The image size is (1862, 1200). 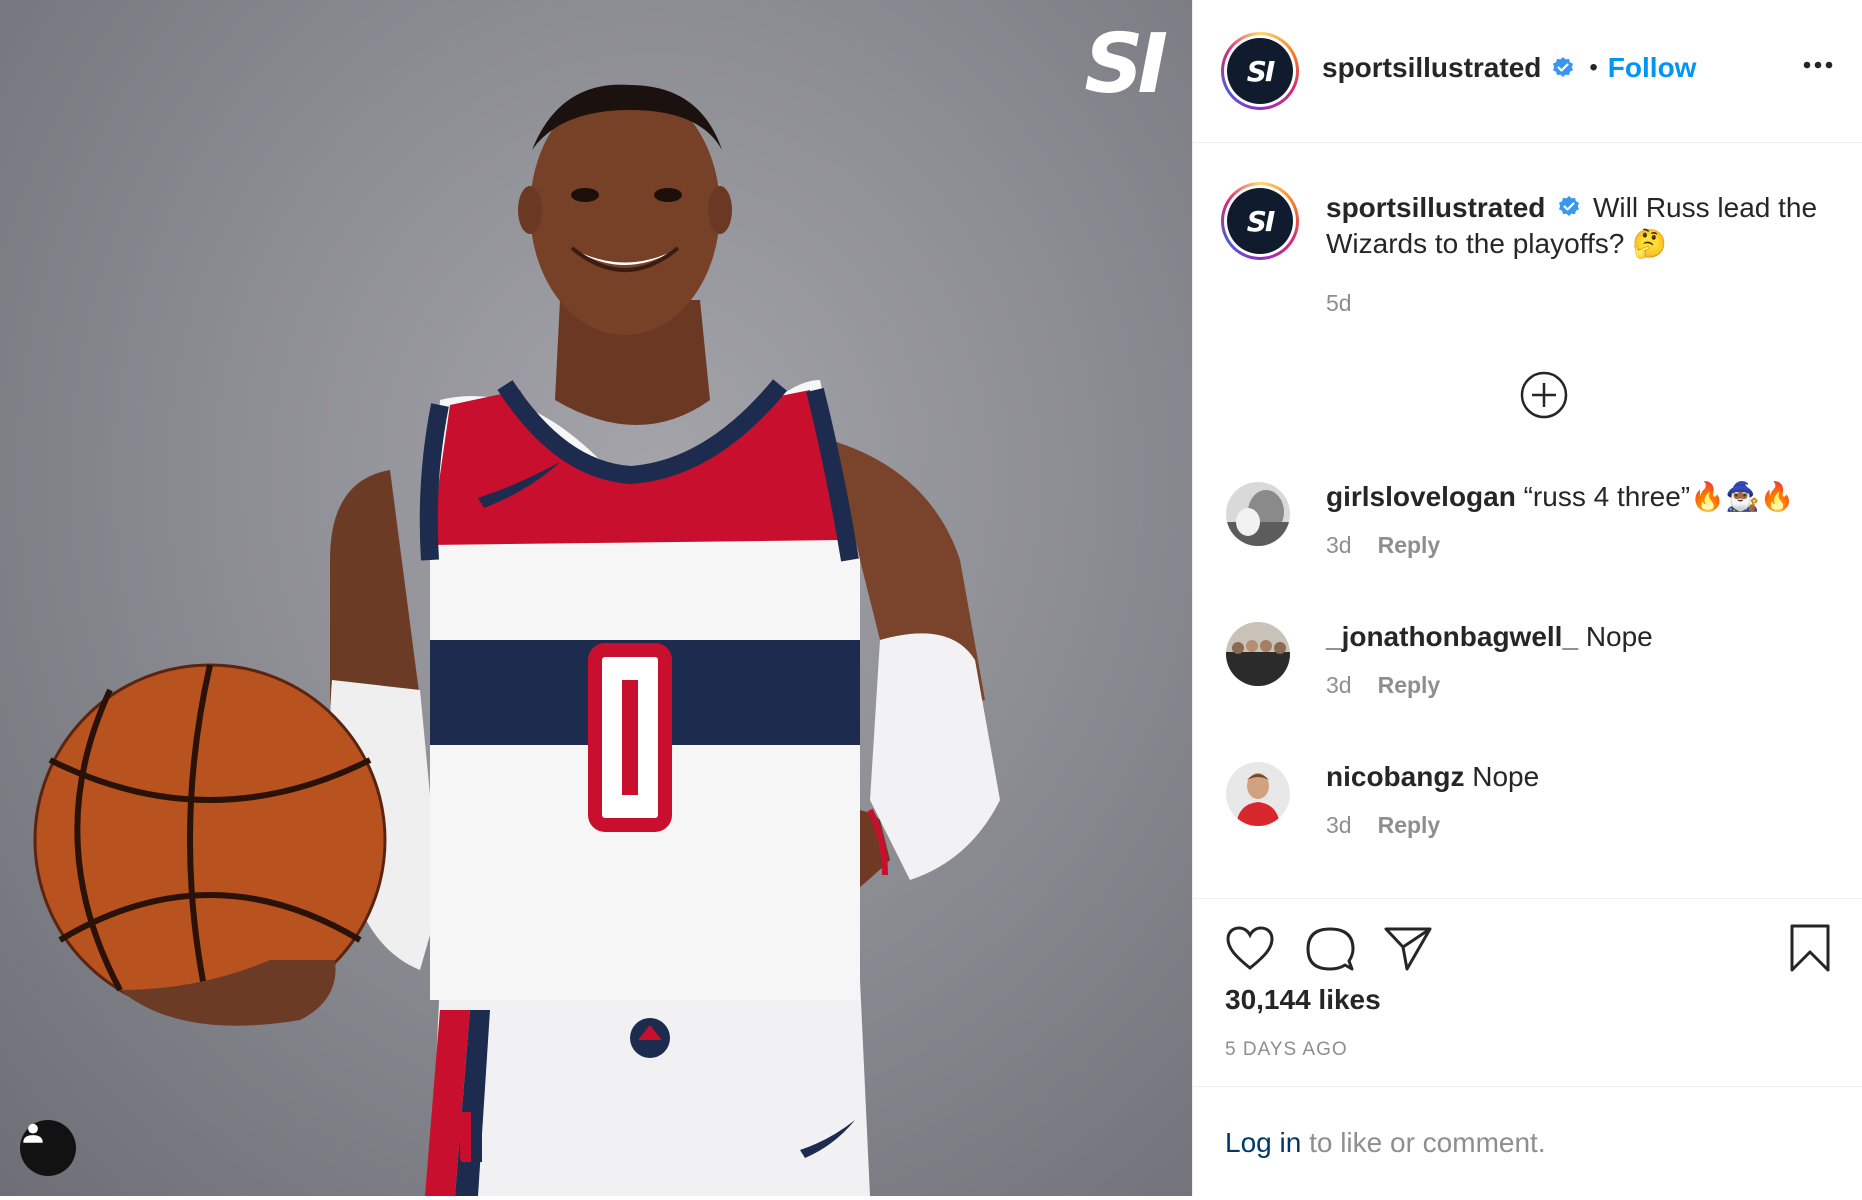 I want to click on caption-avatar-logo: SI, so click(x=1260, y=221).